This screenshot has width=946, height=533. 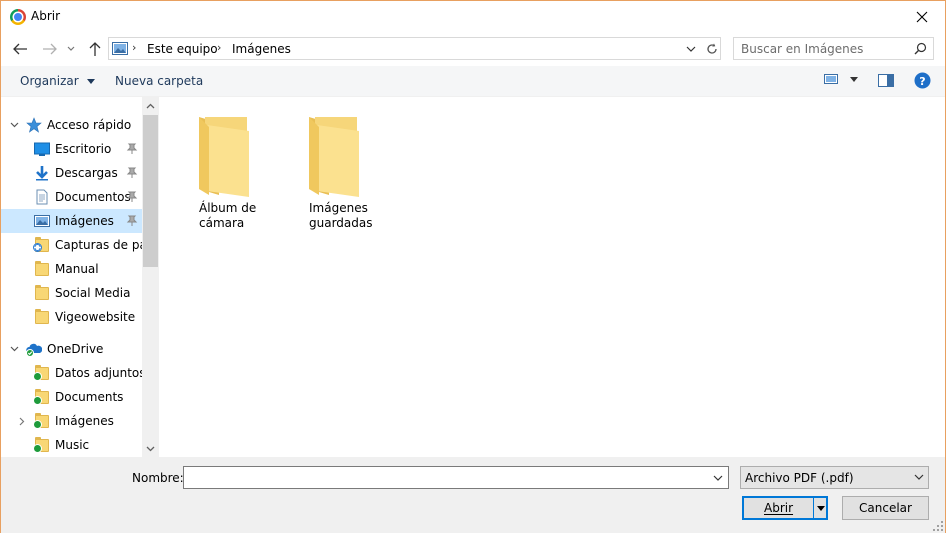 I want to click on tree-item-documents: Documents, so click(x=71, y=397).